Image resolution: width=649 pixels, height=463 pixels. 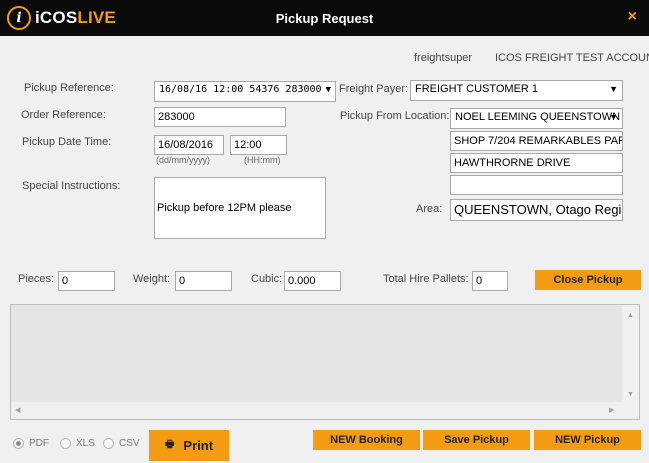 I want to click on order-reference-input: 283000, so click(x=220, y=117).